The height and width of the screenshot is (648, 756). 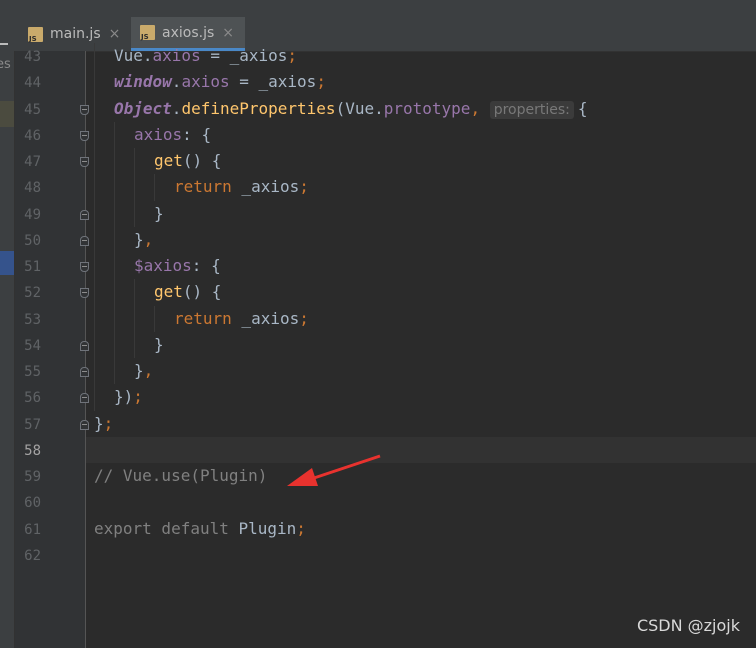 What do you see at coordinates (302, 477) in the screenshot?
I see `arrow-head` at bounding box center [302, 477].